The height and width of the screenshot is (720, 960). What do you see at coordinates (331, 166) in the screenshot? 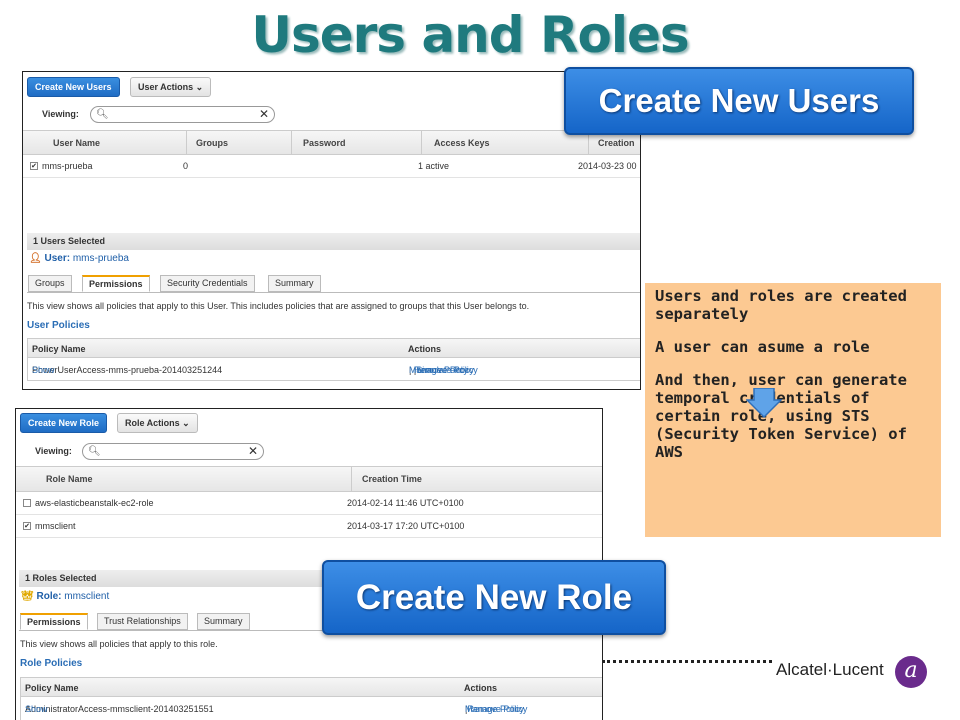
I see `table-row: ✔ mms-prueba 0 1 active 2014-03-23 00` at bounding box center [331, 166].